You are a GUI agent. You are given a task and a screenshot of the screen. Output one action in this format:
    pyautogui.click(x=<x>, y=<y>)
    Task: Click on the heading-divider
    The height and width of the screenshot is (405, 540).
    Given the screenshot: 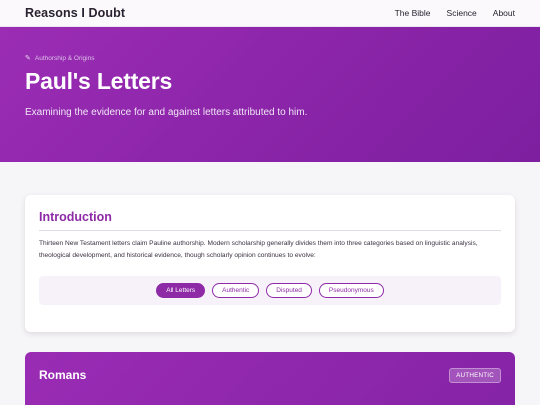 What is the action you would take?
    pyautogui.click(x=270, y=230)
    